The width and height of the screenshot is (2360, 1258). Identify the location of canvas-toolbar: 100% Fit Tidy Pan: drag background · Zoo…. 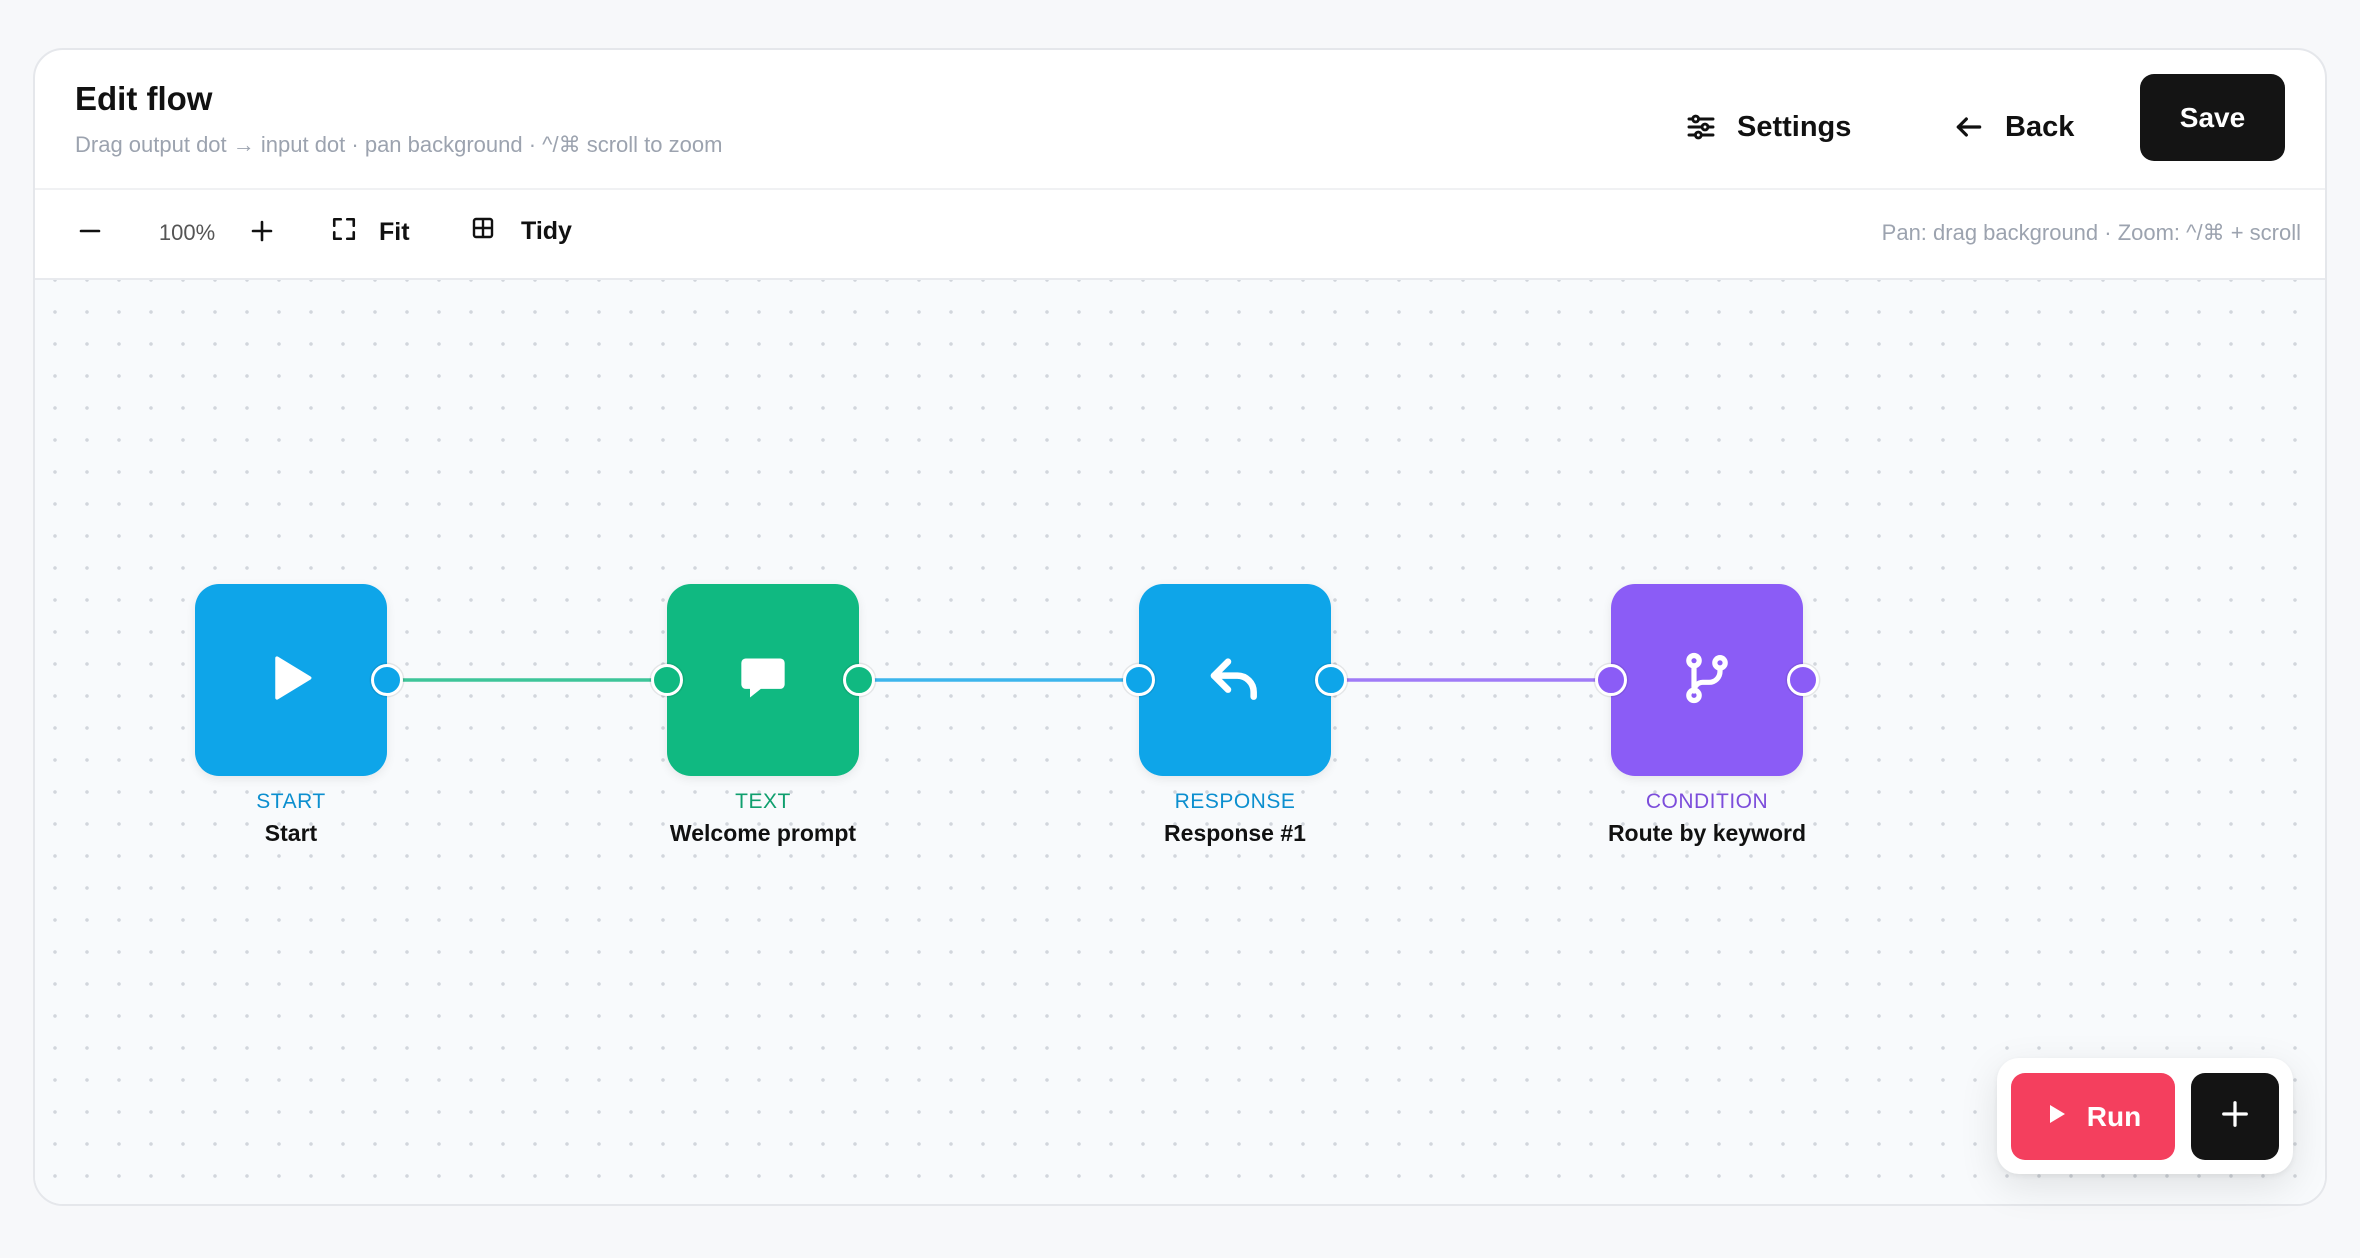
(1180, 234).